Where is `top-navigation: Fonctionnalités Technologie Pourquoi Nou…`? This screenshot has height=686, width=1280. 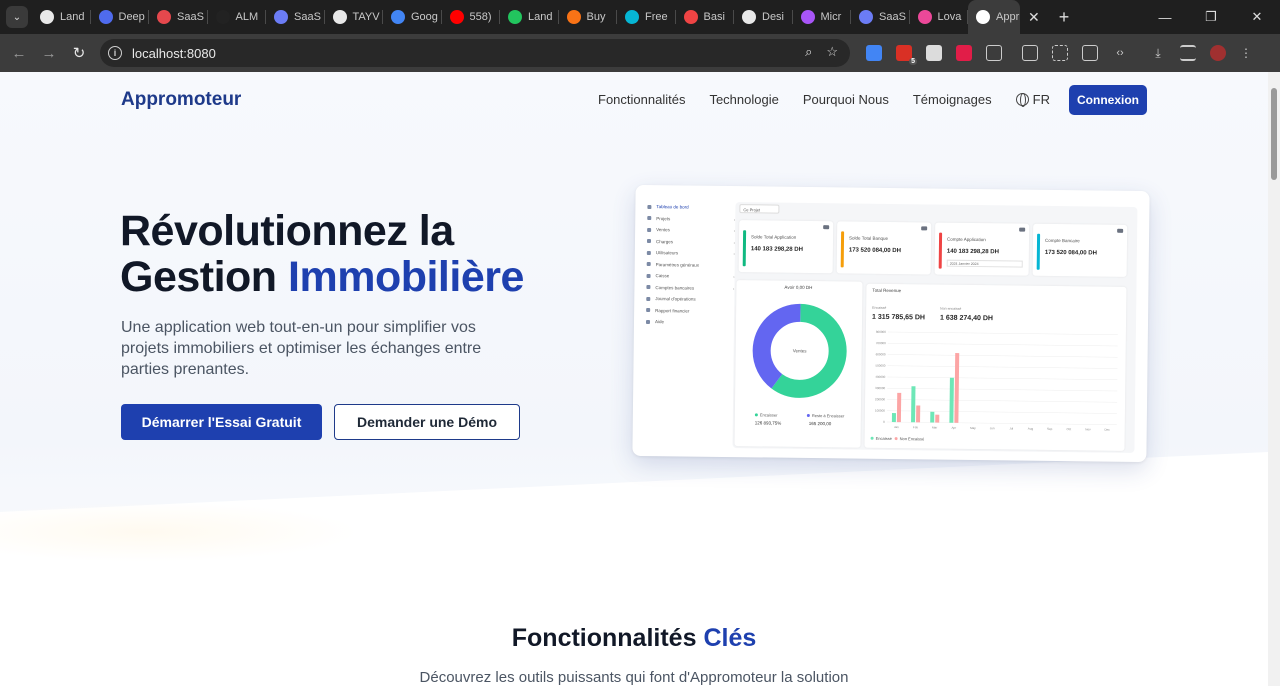 top-navigation: Fonctionnalités Technologie Pourquoi Nou… is located at coordinates (824, 99).